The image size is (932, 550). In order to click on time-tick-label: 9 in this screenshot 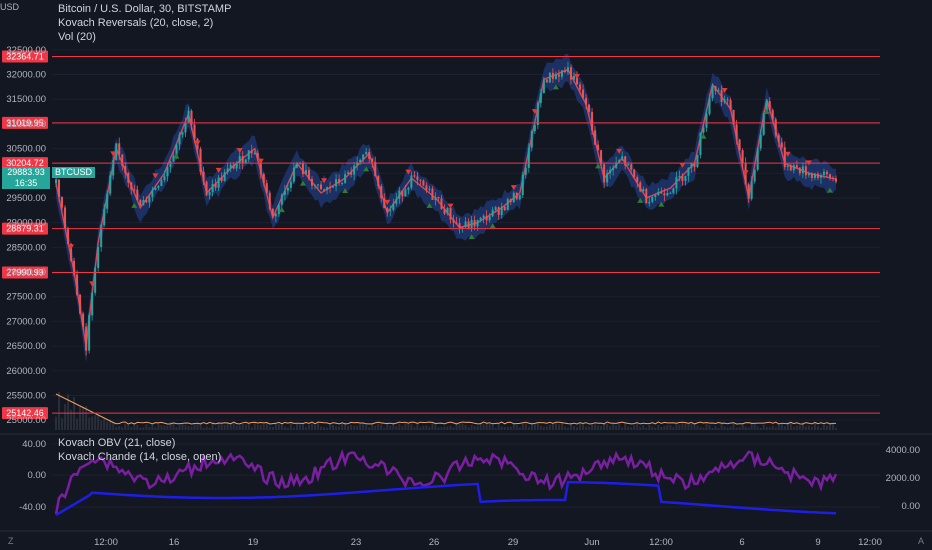, I will do `click(817, 542)`.